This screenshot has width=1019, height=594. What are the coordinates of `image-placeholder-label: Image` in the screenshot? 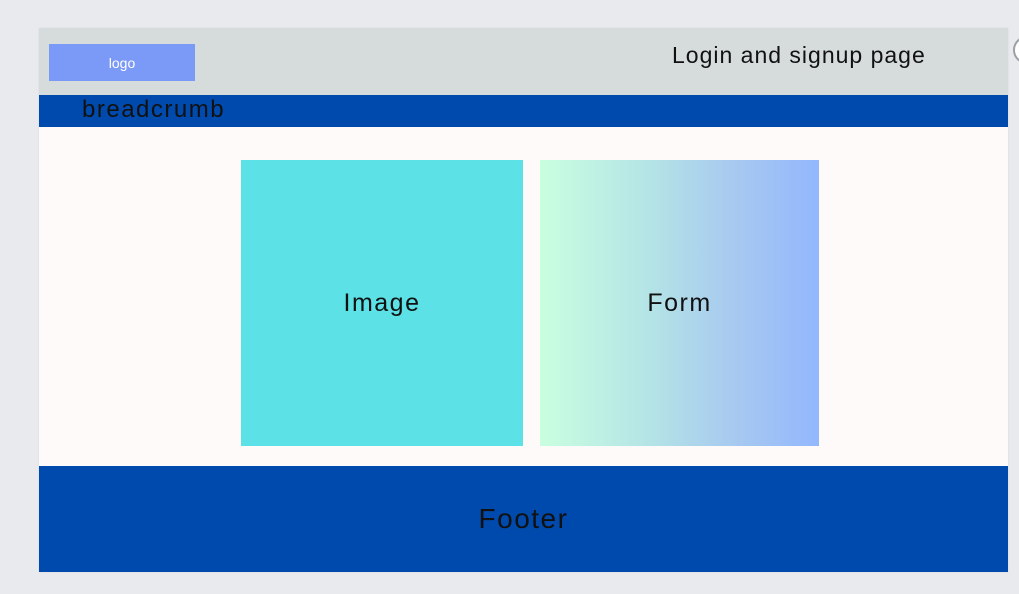 It's located at (382, 302).